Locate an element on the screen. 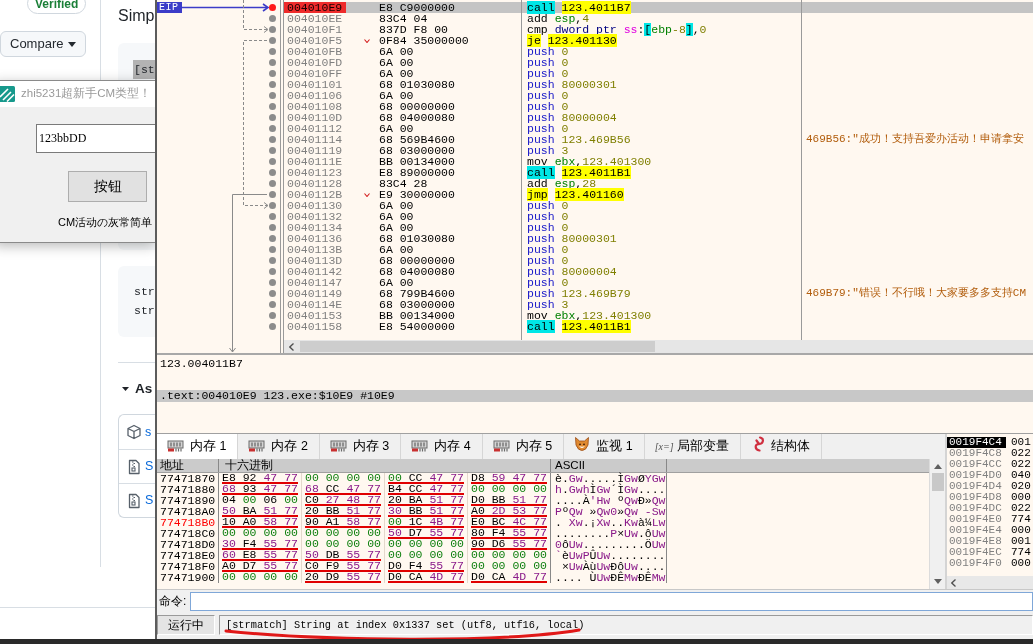 The image size is (1033, 644). instruction-bytes: 68 00000000 is located at coordinates (417, 260).